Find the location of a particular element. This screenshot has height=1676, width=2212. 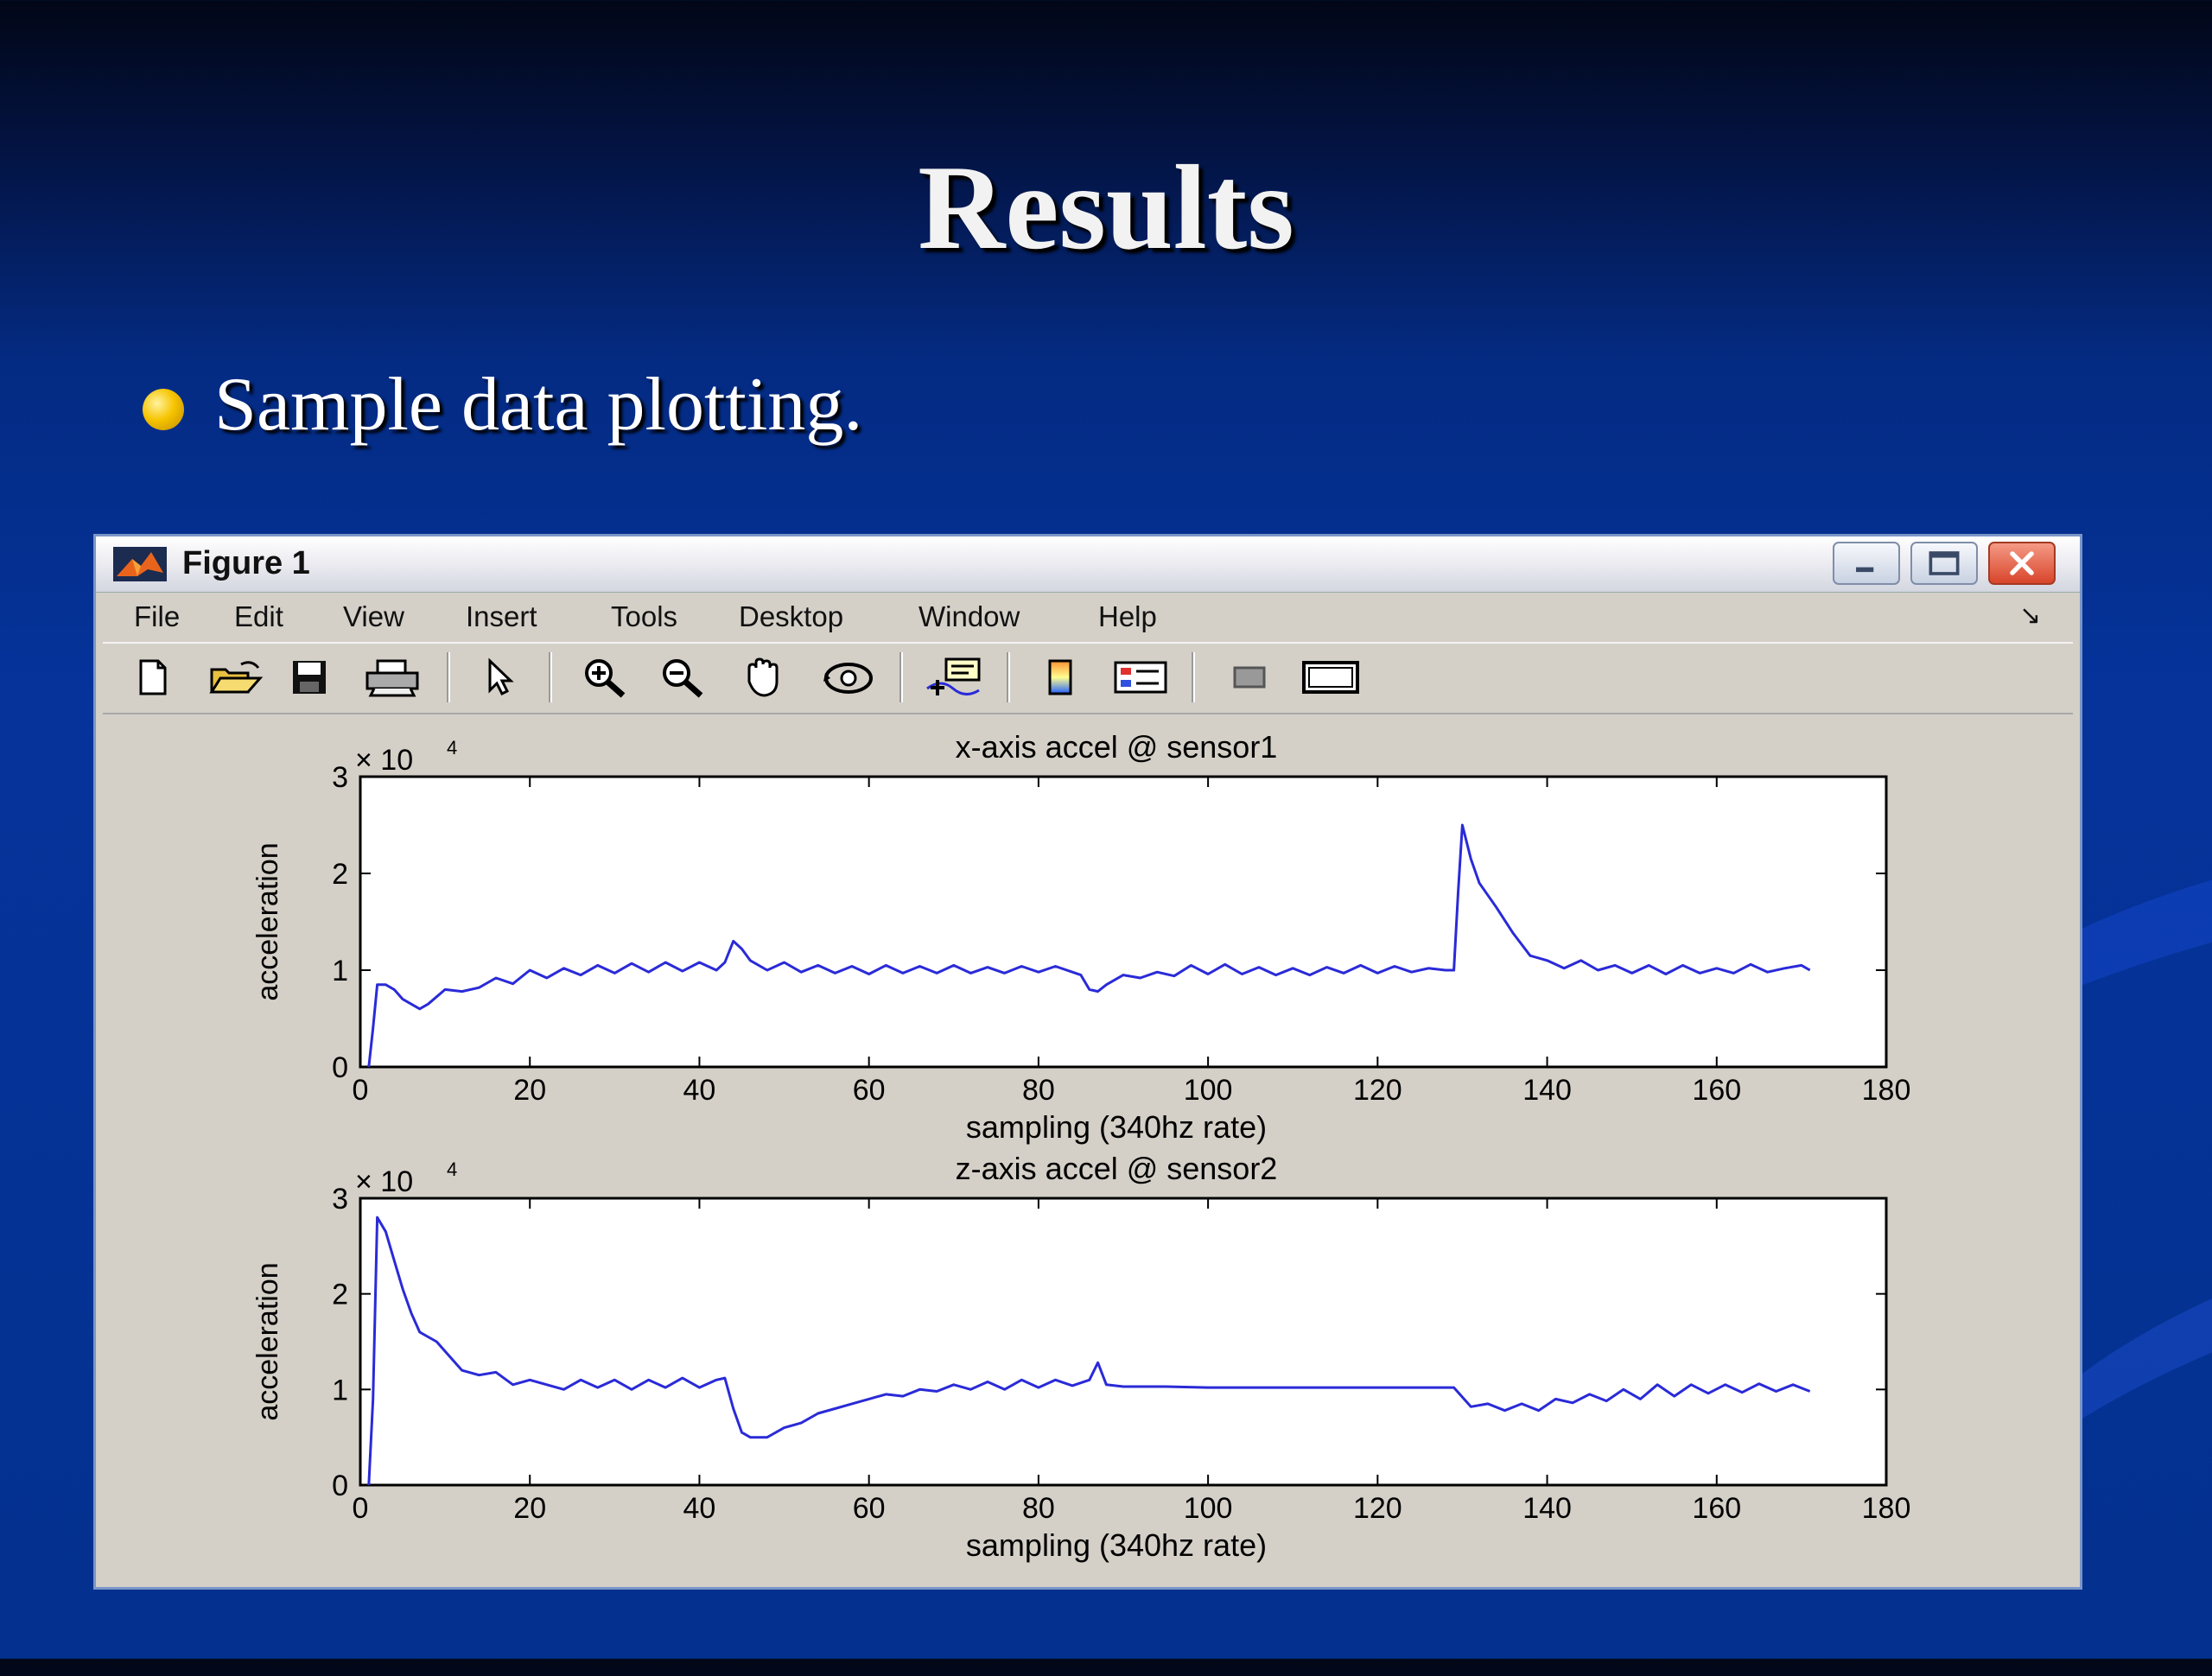

show-plot-tools-icon is located at coordinates (1330, 677).